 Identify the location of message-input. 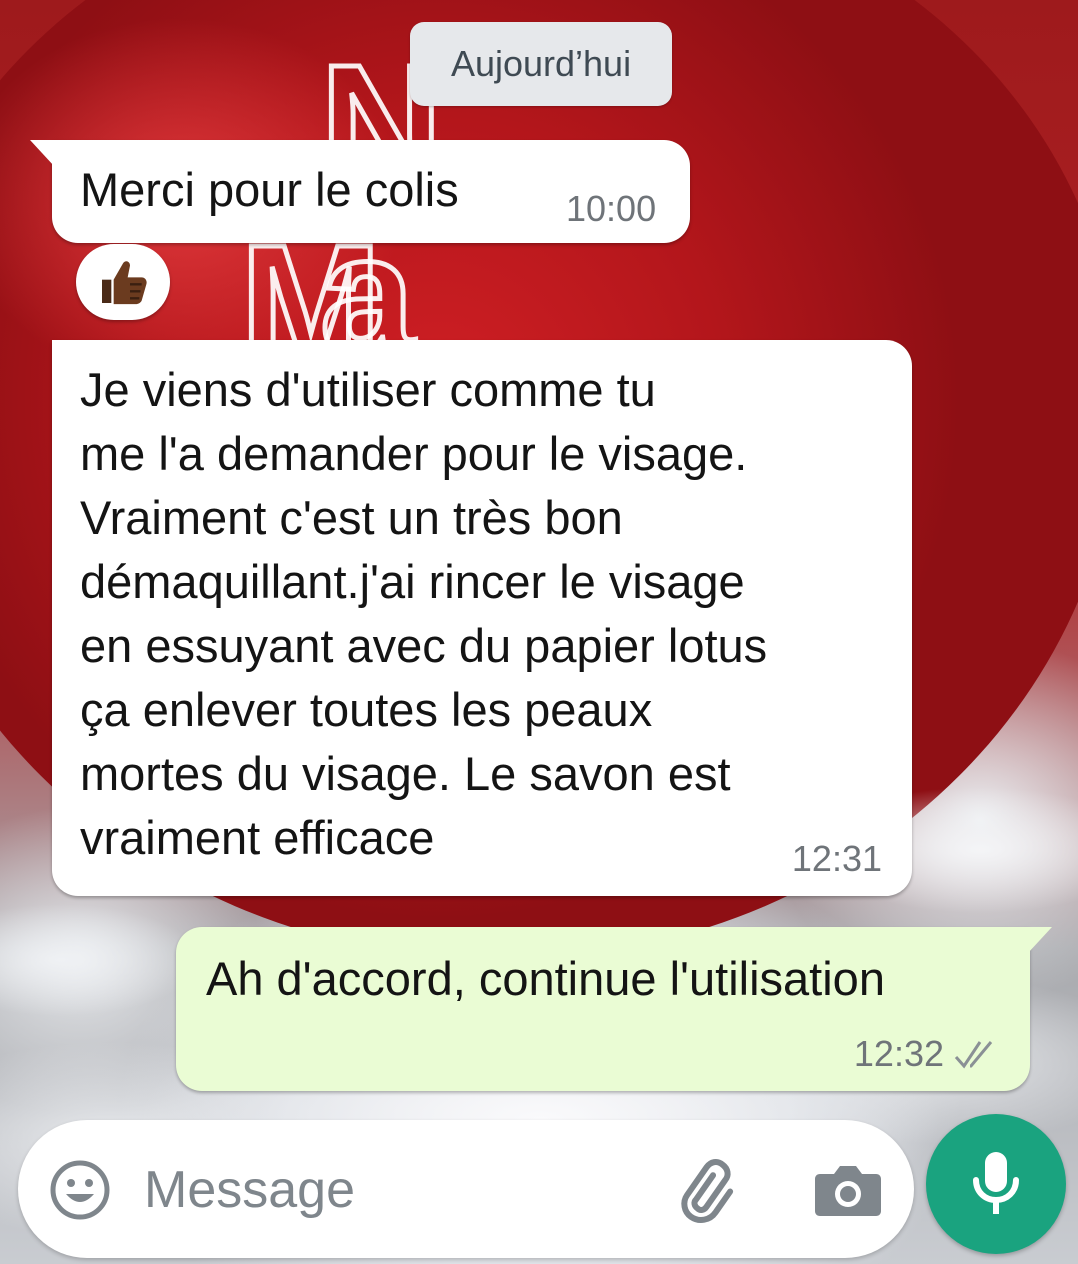
(404, 1190).